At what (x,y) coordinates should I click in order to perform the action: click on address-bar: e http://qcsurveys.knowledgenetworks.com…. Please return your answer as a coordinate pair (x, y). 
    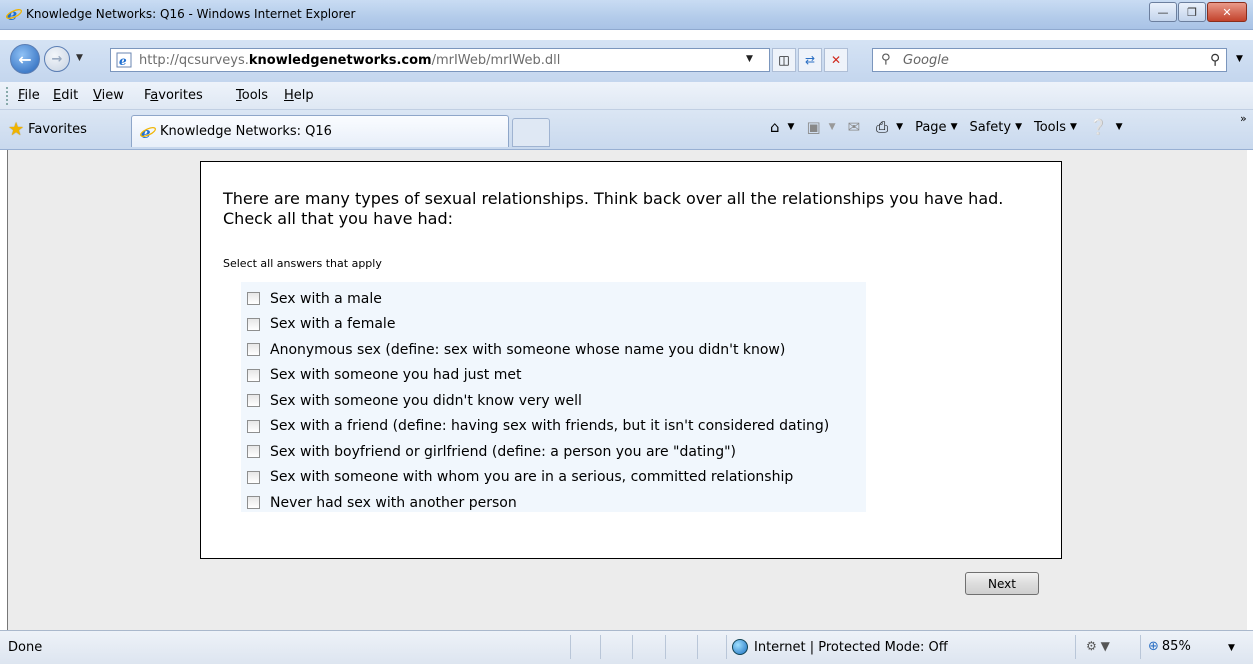
    Looking at the image, I should click on (440, 60).